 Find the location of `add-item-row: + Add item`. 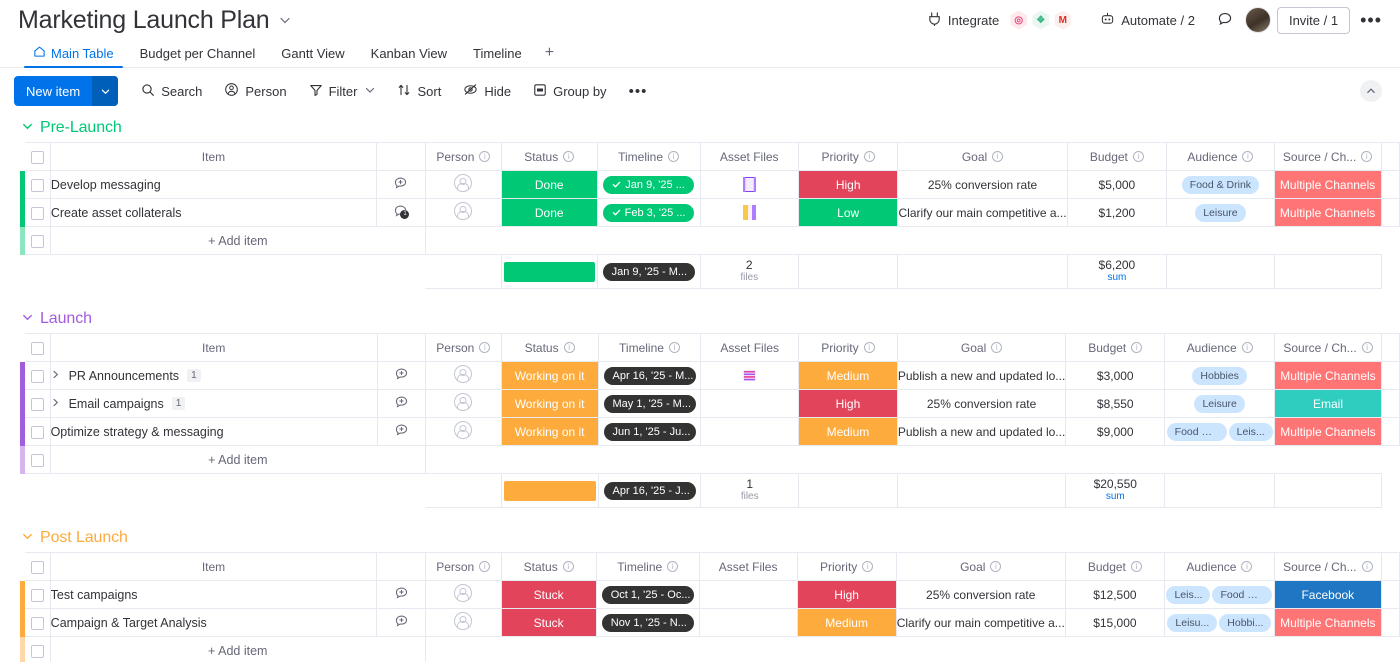

add-item-row: + Add item is located at coordinates (710, 649).